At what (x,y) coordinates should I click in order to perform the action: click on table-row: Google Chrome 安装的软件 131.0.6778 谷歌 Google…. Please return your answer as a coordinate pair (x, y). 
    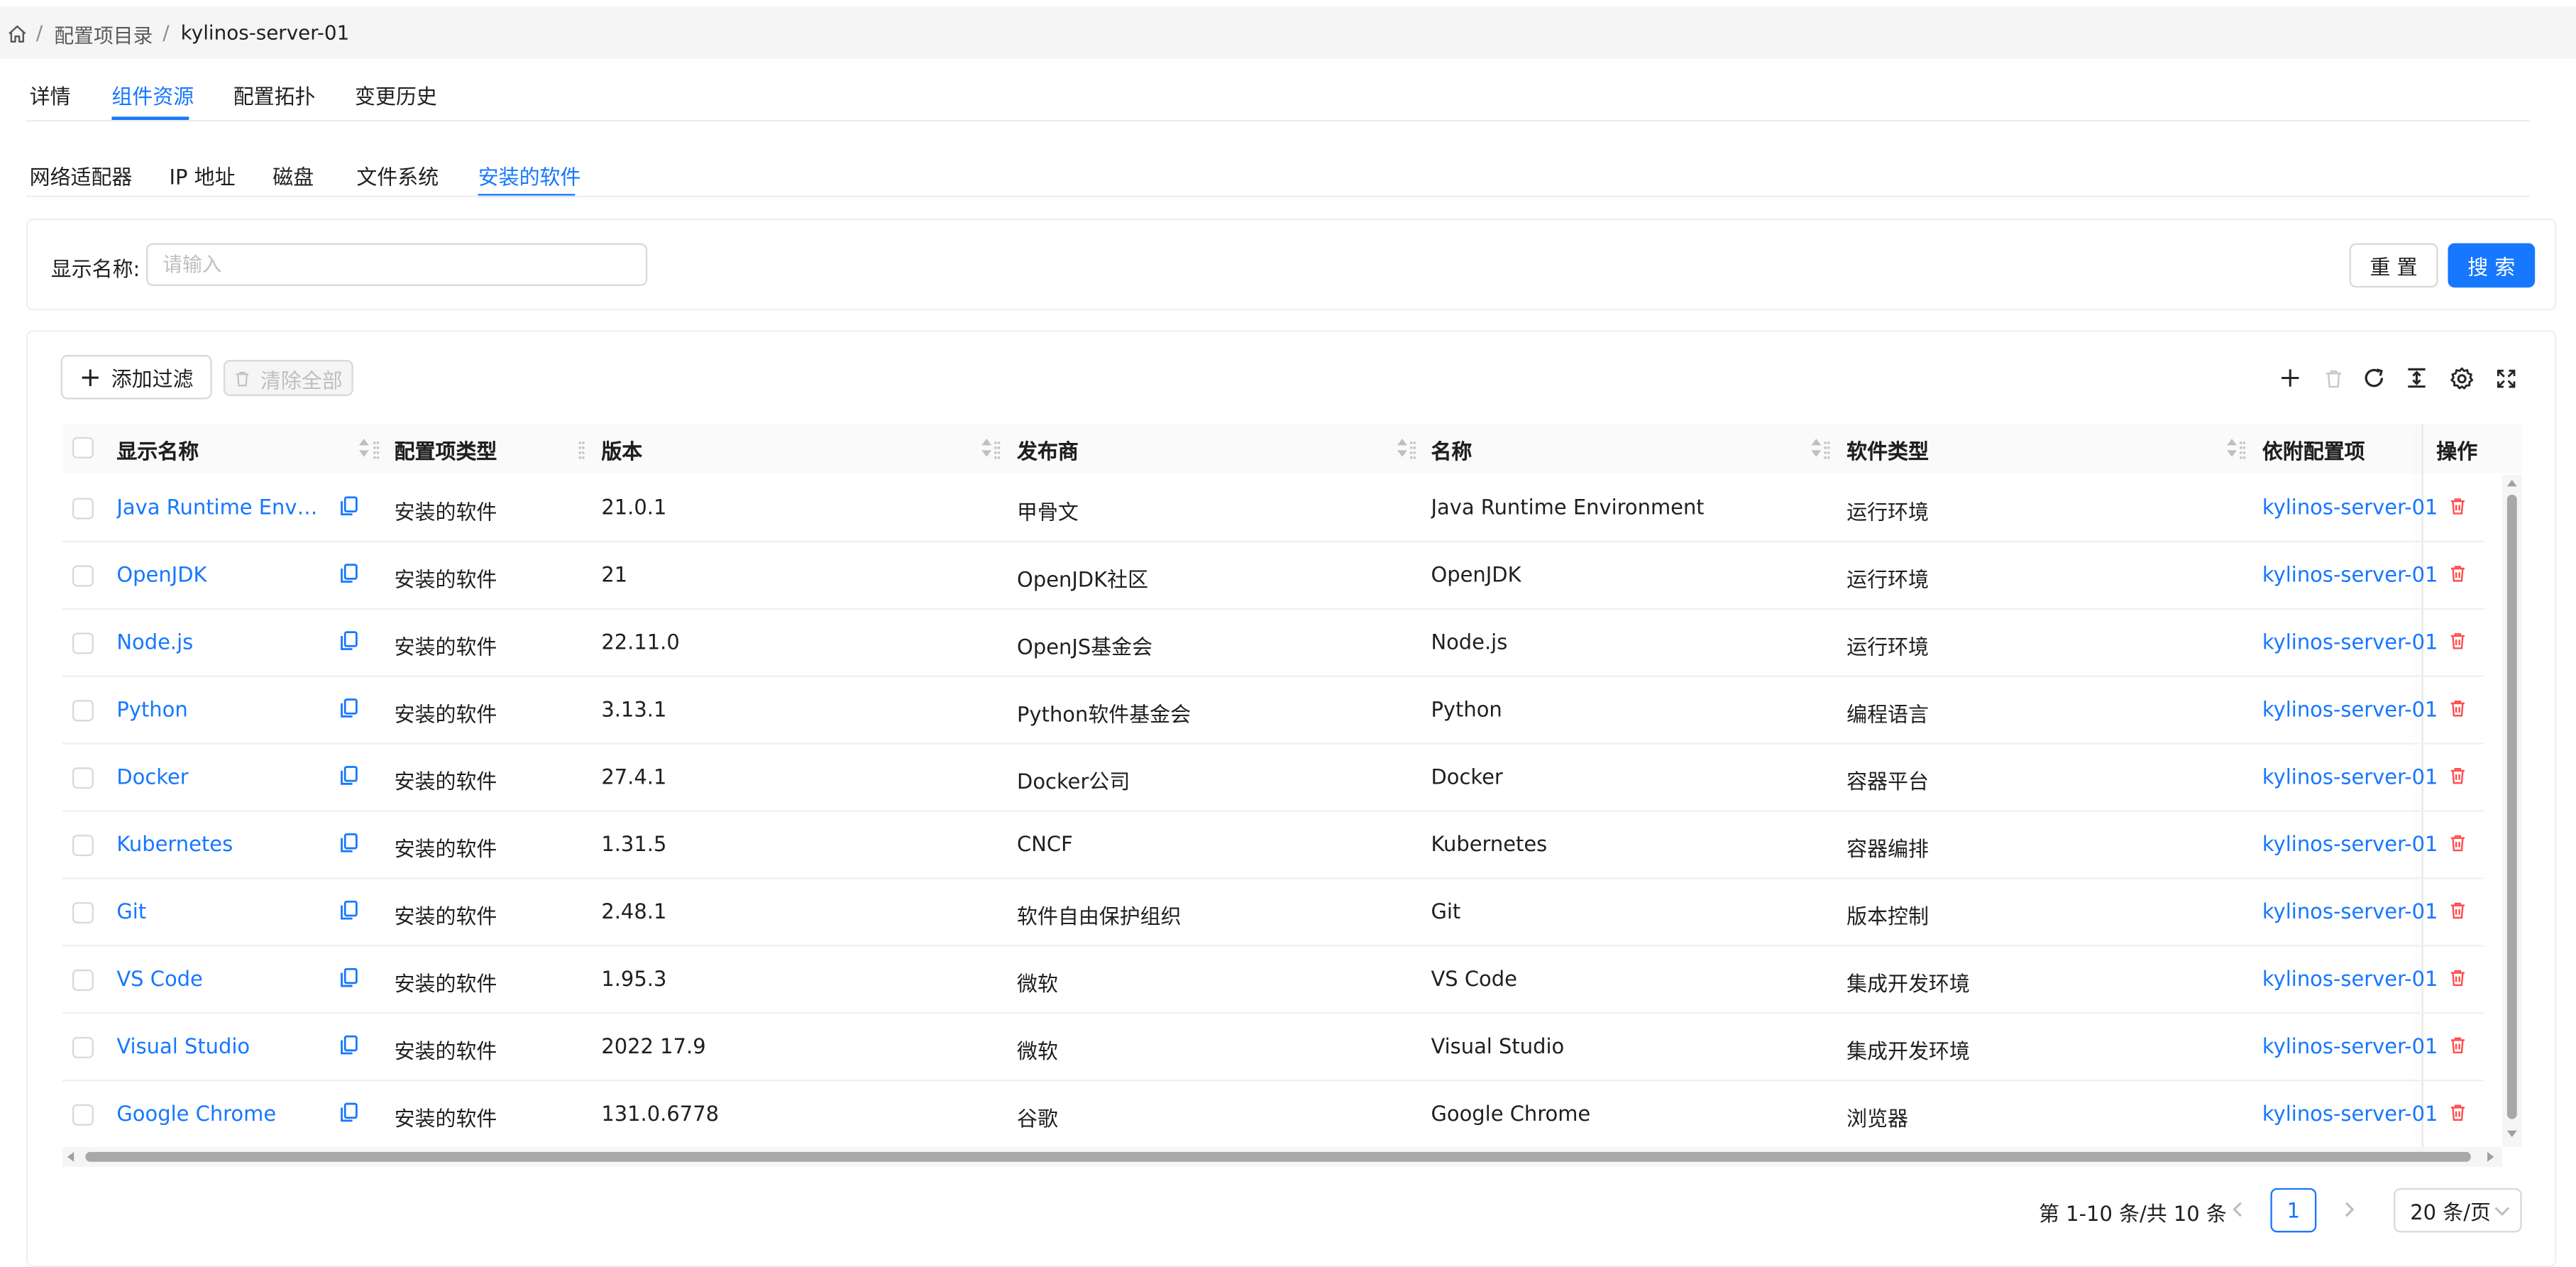
    Looking at the image, I should click on (1288, 1114).